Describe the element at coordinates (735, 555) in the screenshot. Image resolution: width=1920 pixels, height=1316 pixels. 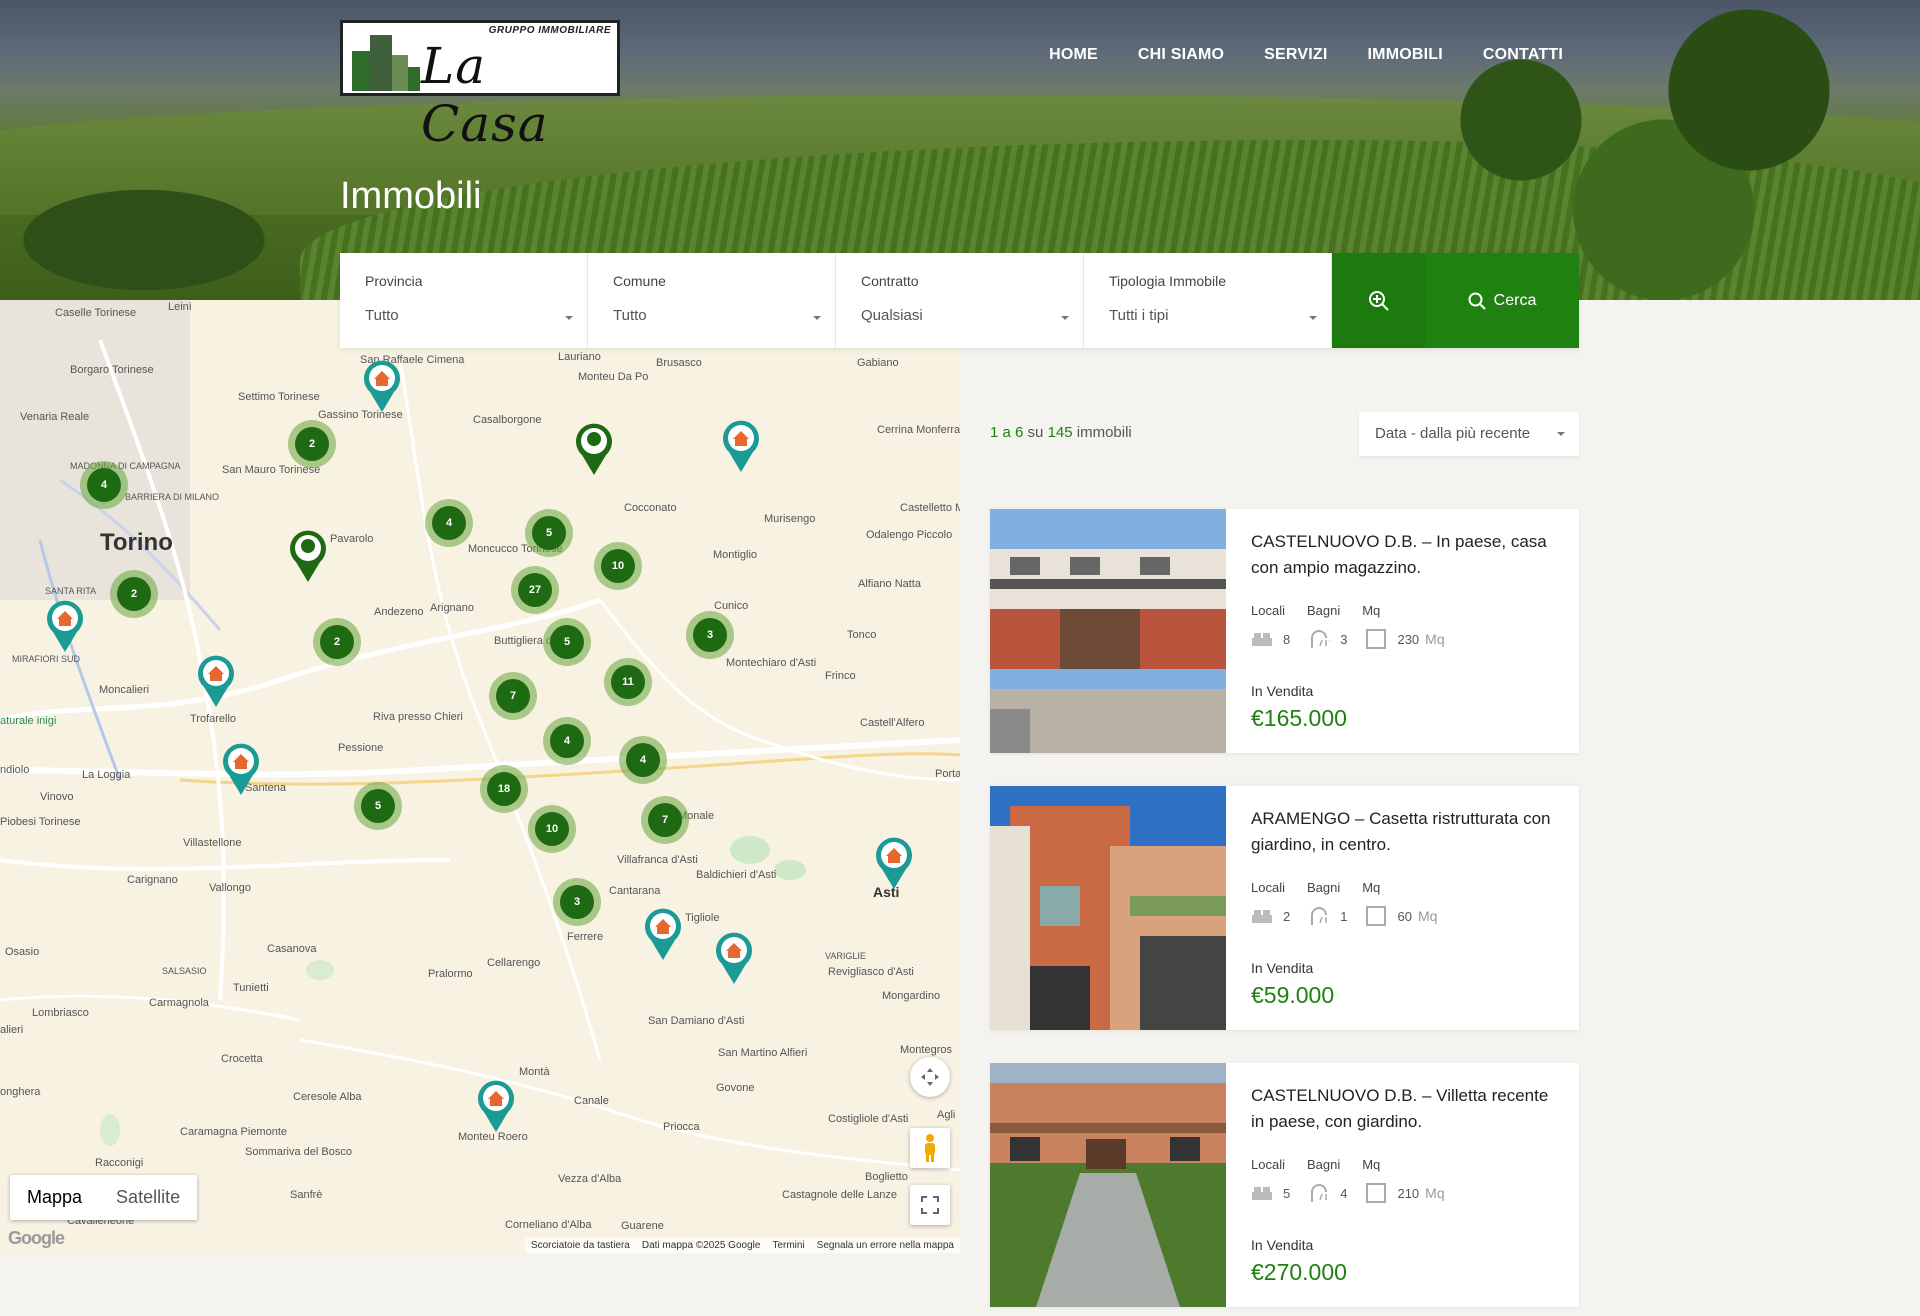
I see `map-label-montiglio: Montiglio` at that location.